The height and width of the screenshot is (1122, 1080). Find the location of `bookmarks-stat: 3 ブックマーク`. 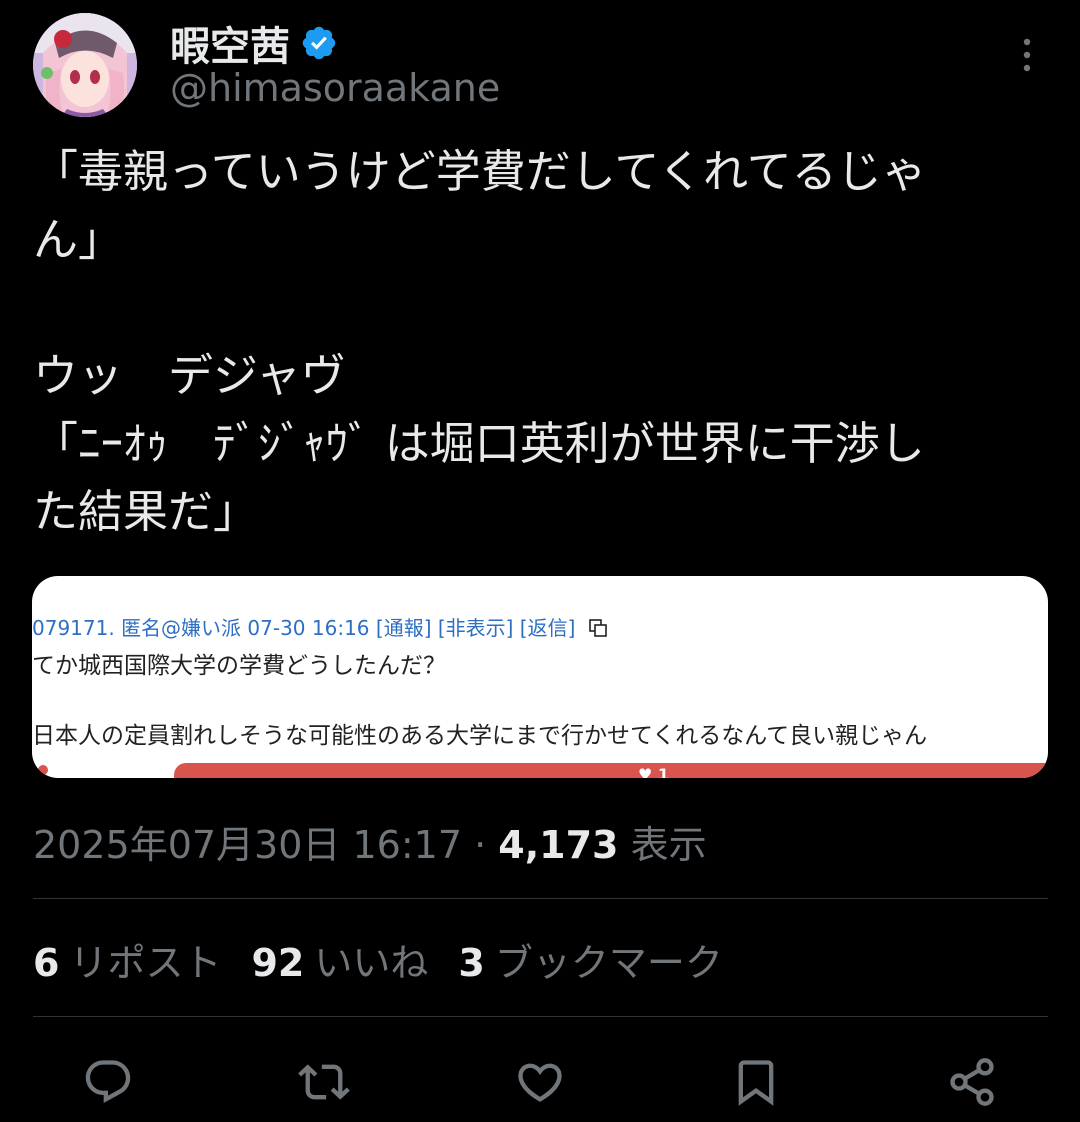

bookmarks-stat: 3 ブックマーク is located at coordinates (590, 959).